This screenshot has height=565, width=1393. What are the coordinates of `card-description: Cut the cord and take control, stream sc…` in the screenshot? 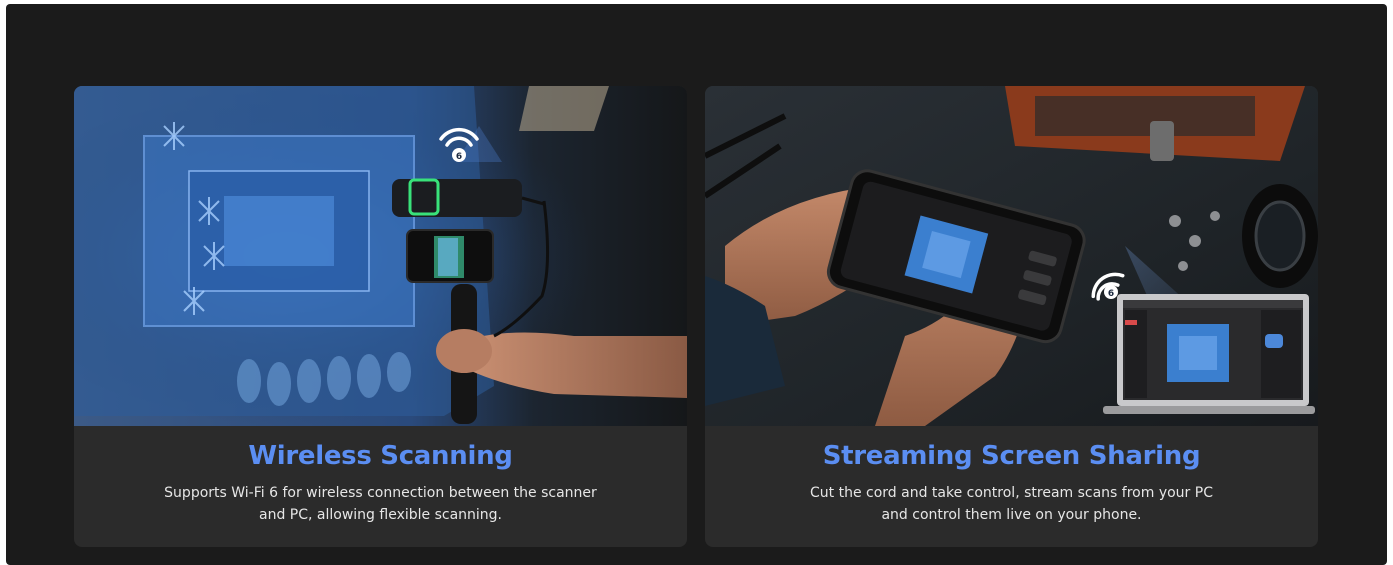 It's located at (1011, 504).